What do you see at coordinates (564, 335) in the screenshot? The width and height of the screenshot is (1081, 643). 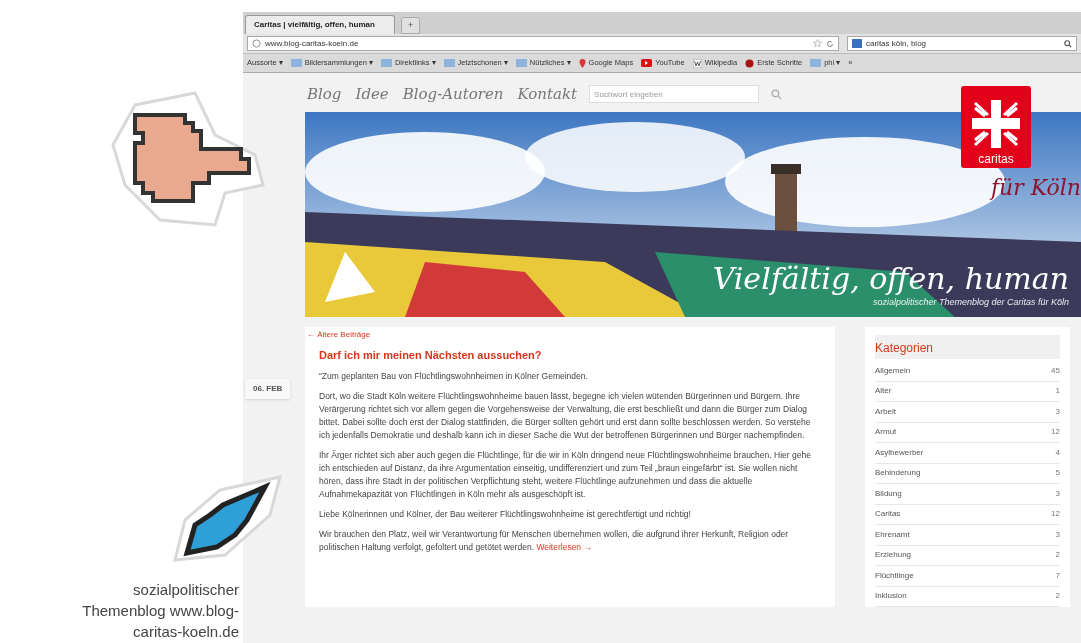 I see `older-posts-link: ← Ältere Beiträge` at bounding box center [564, 335].